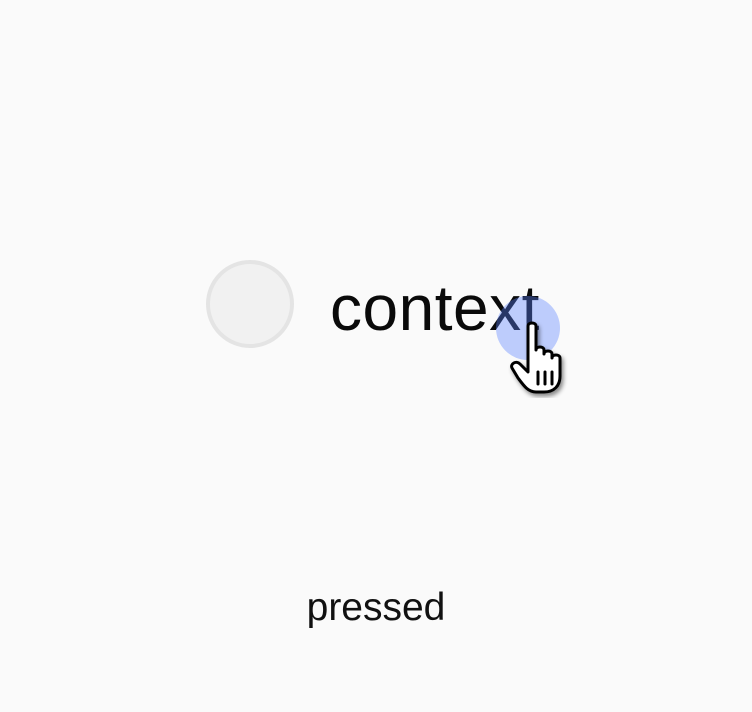  What do you see at coordinates (435, 308) in the screenshot?
I see `radio-label: context` at bounding box center [435, 308].